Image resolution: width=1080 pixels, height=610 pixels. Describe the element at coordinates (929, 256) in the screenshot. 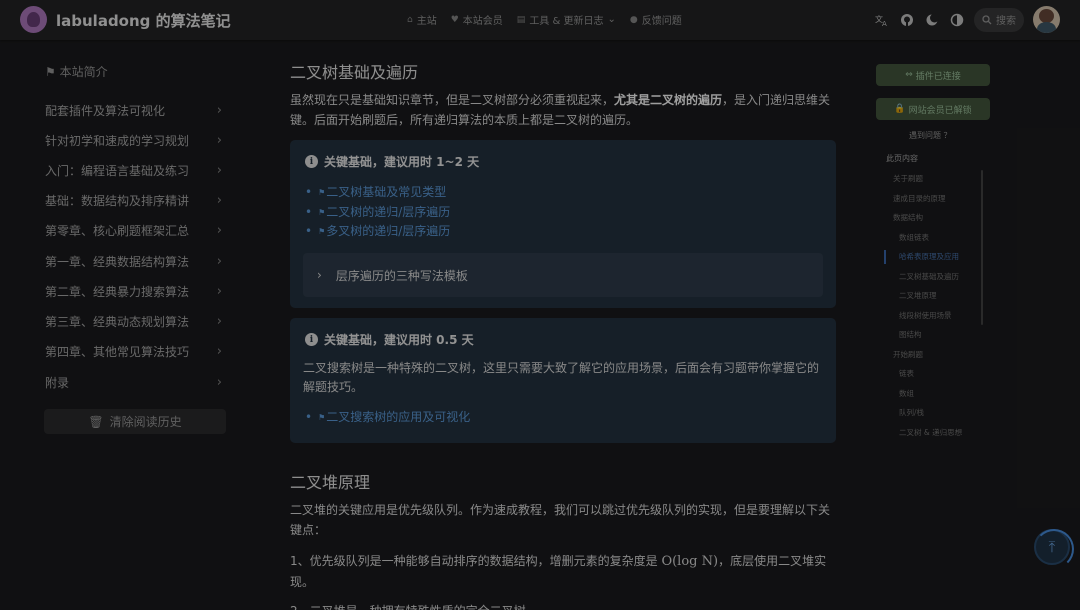

I see `toc-item: 哈希表原理及应用` at that location.